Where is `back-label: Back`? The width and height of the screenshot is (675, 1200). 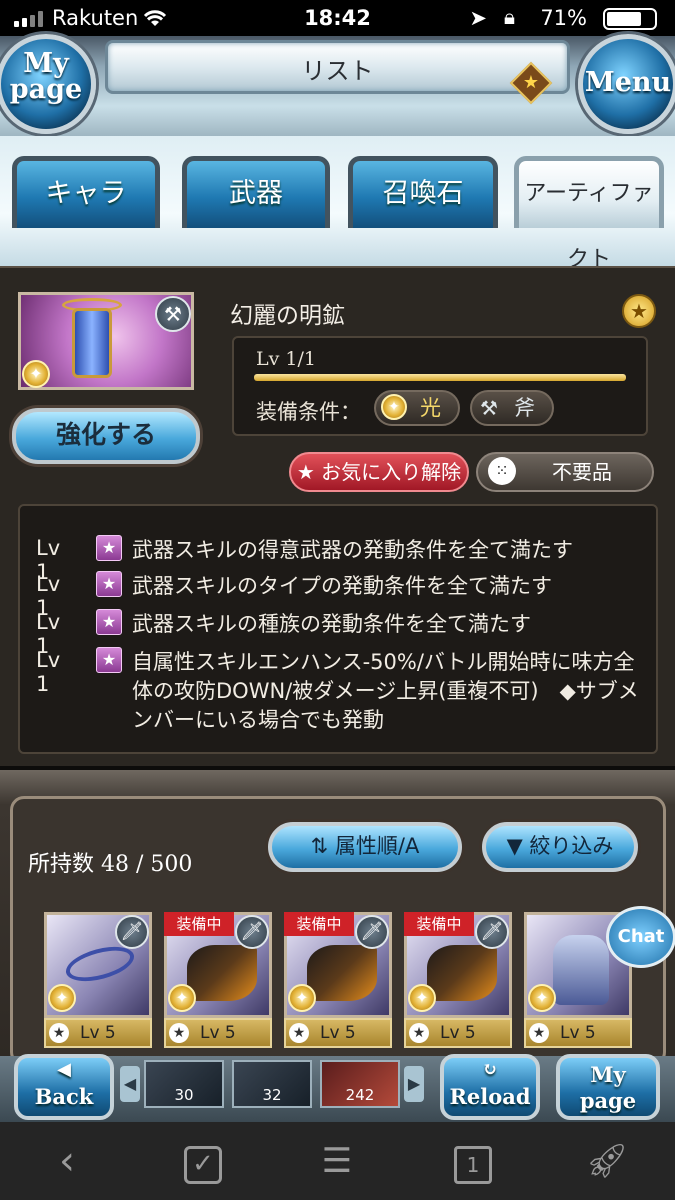
back-label: Back is located at coordinates (64, 1096).